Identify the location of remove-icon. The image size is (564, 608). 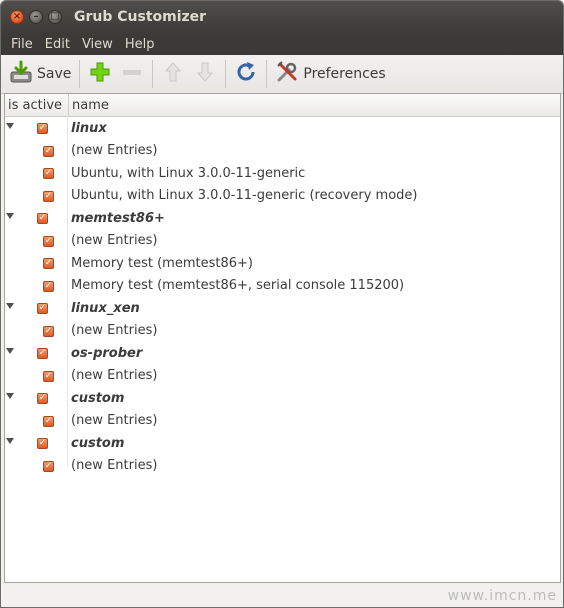
(132, 74).